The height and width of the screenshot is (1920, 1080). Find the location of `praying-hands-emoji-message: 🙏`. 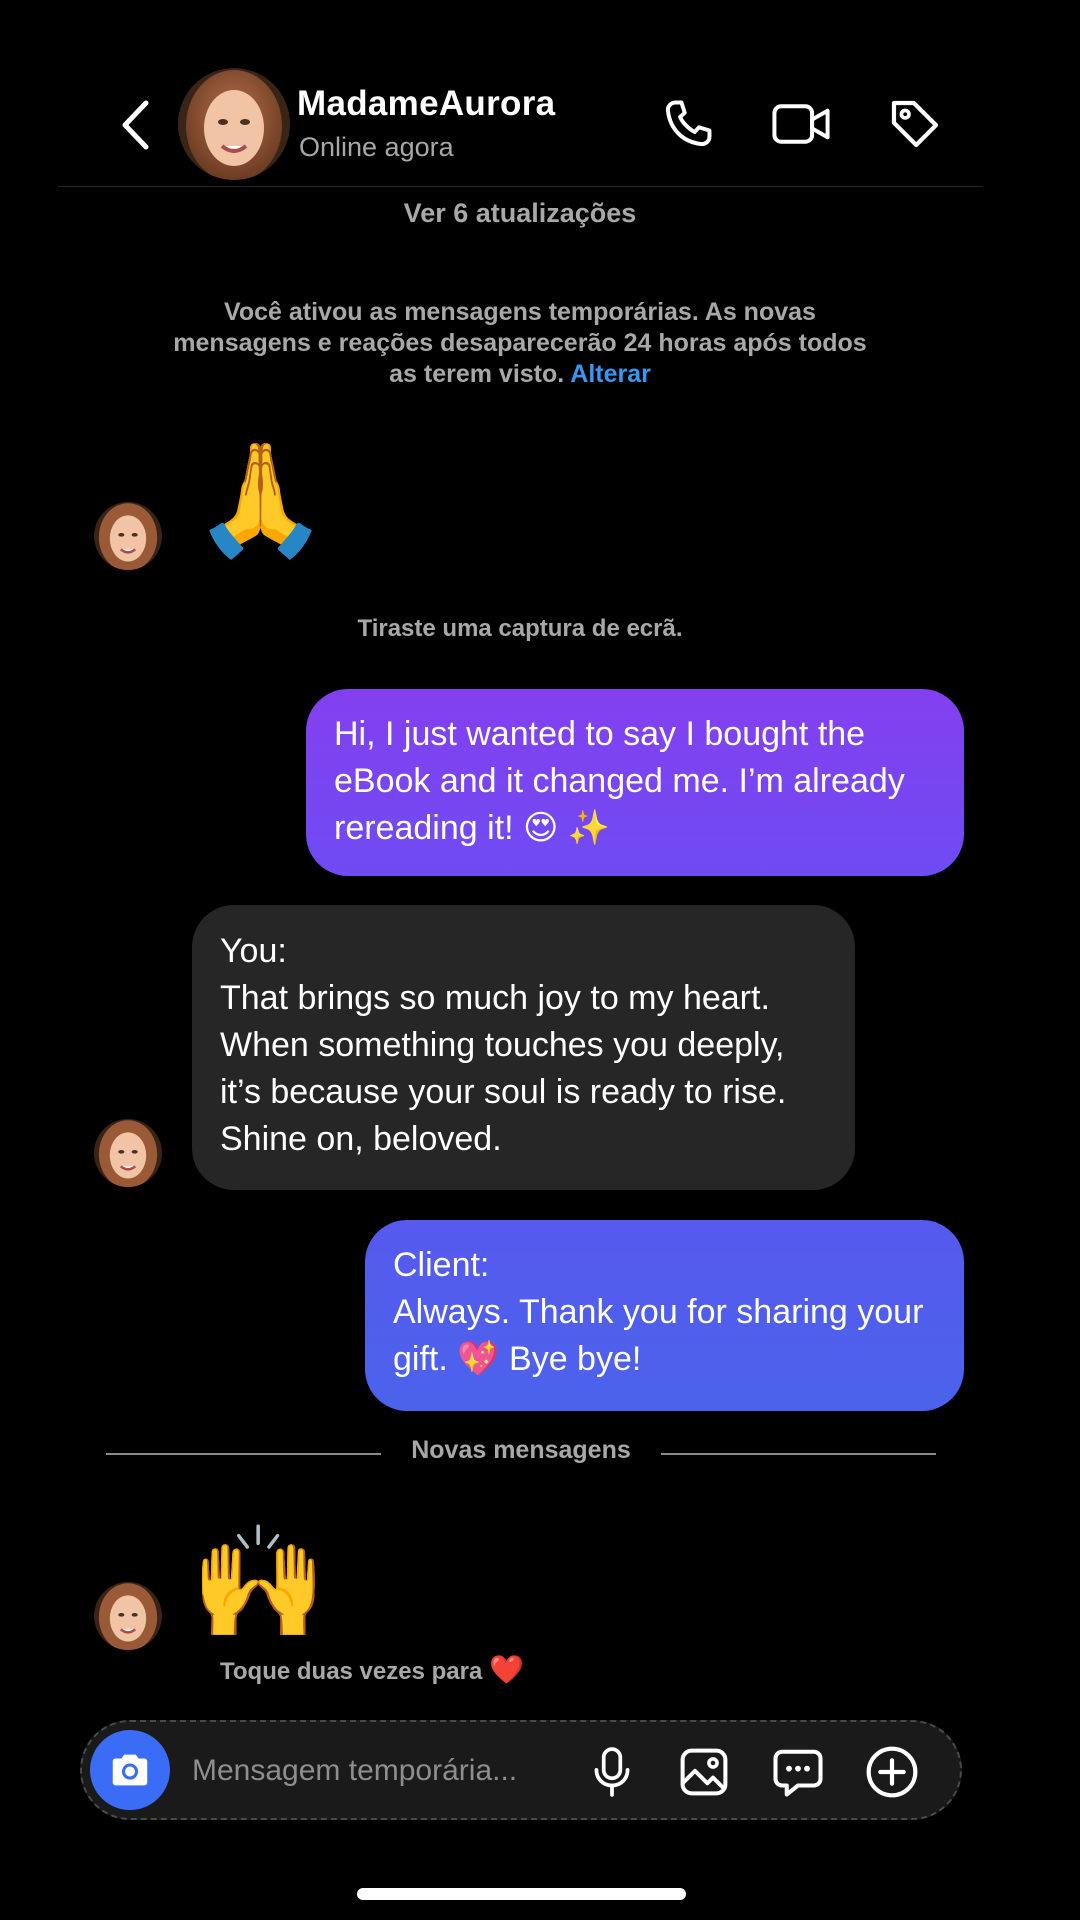

praying-hands-emoji-message: 🙏 is located at coordinates (260, 500).